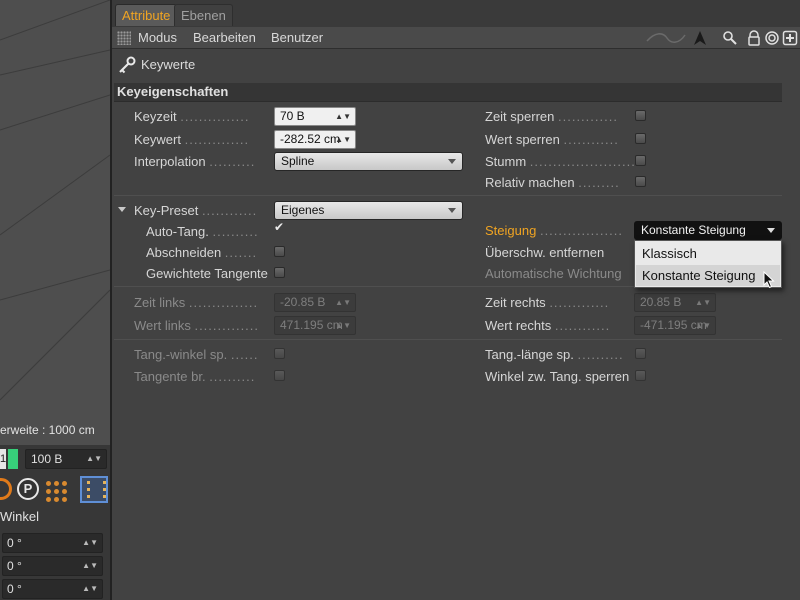 The image size is (800, 600). I want to click on timeline-toolbar: P, so click(55, 489).